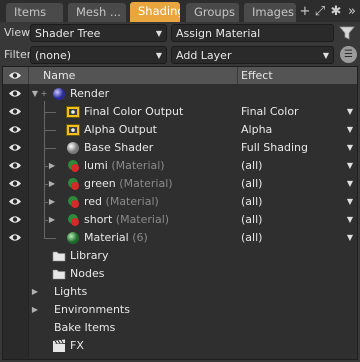 Image resolution: width=360 pixels, height=362 pixels. Describe the element at coordinates (180, 148) in the screenshot. I see `tree-row-base-shader: Base Shader Full Shading ▼` at that location.